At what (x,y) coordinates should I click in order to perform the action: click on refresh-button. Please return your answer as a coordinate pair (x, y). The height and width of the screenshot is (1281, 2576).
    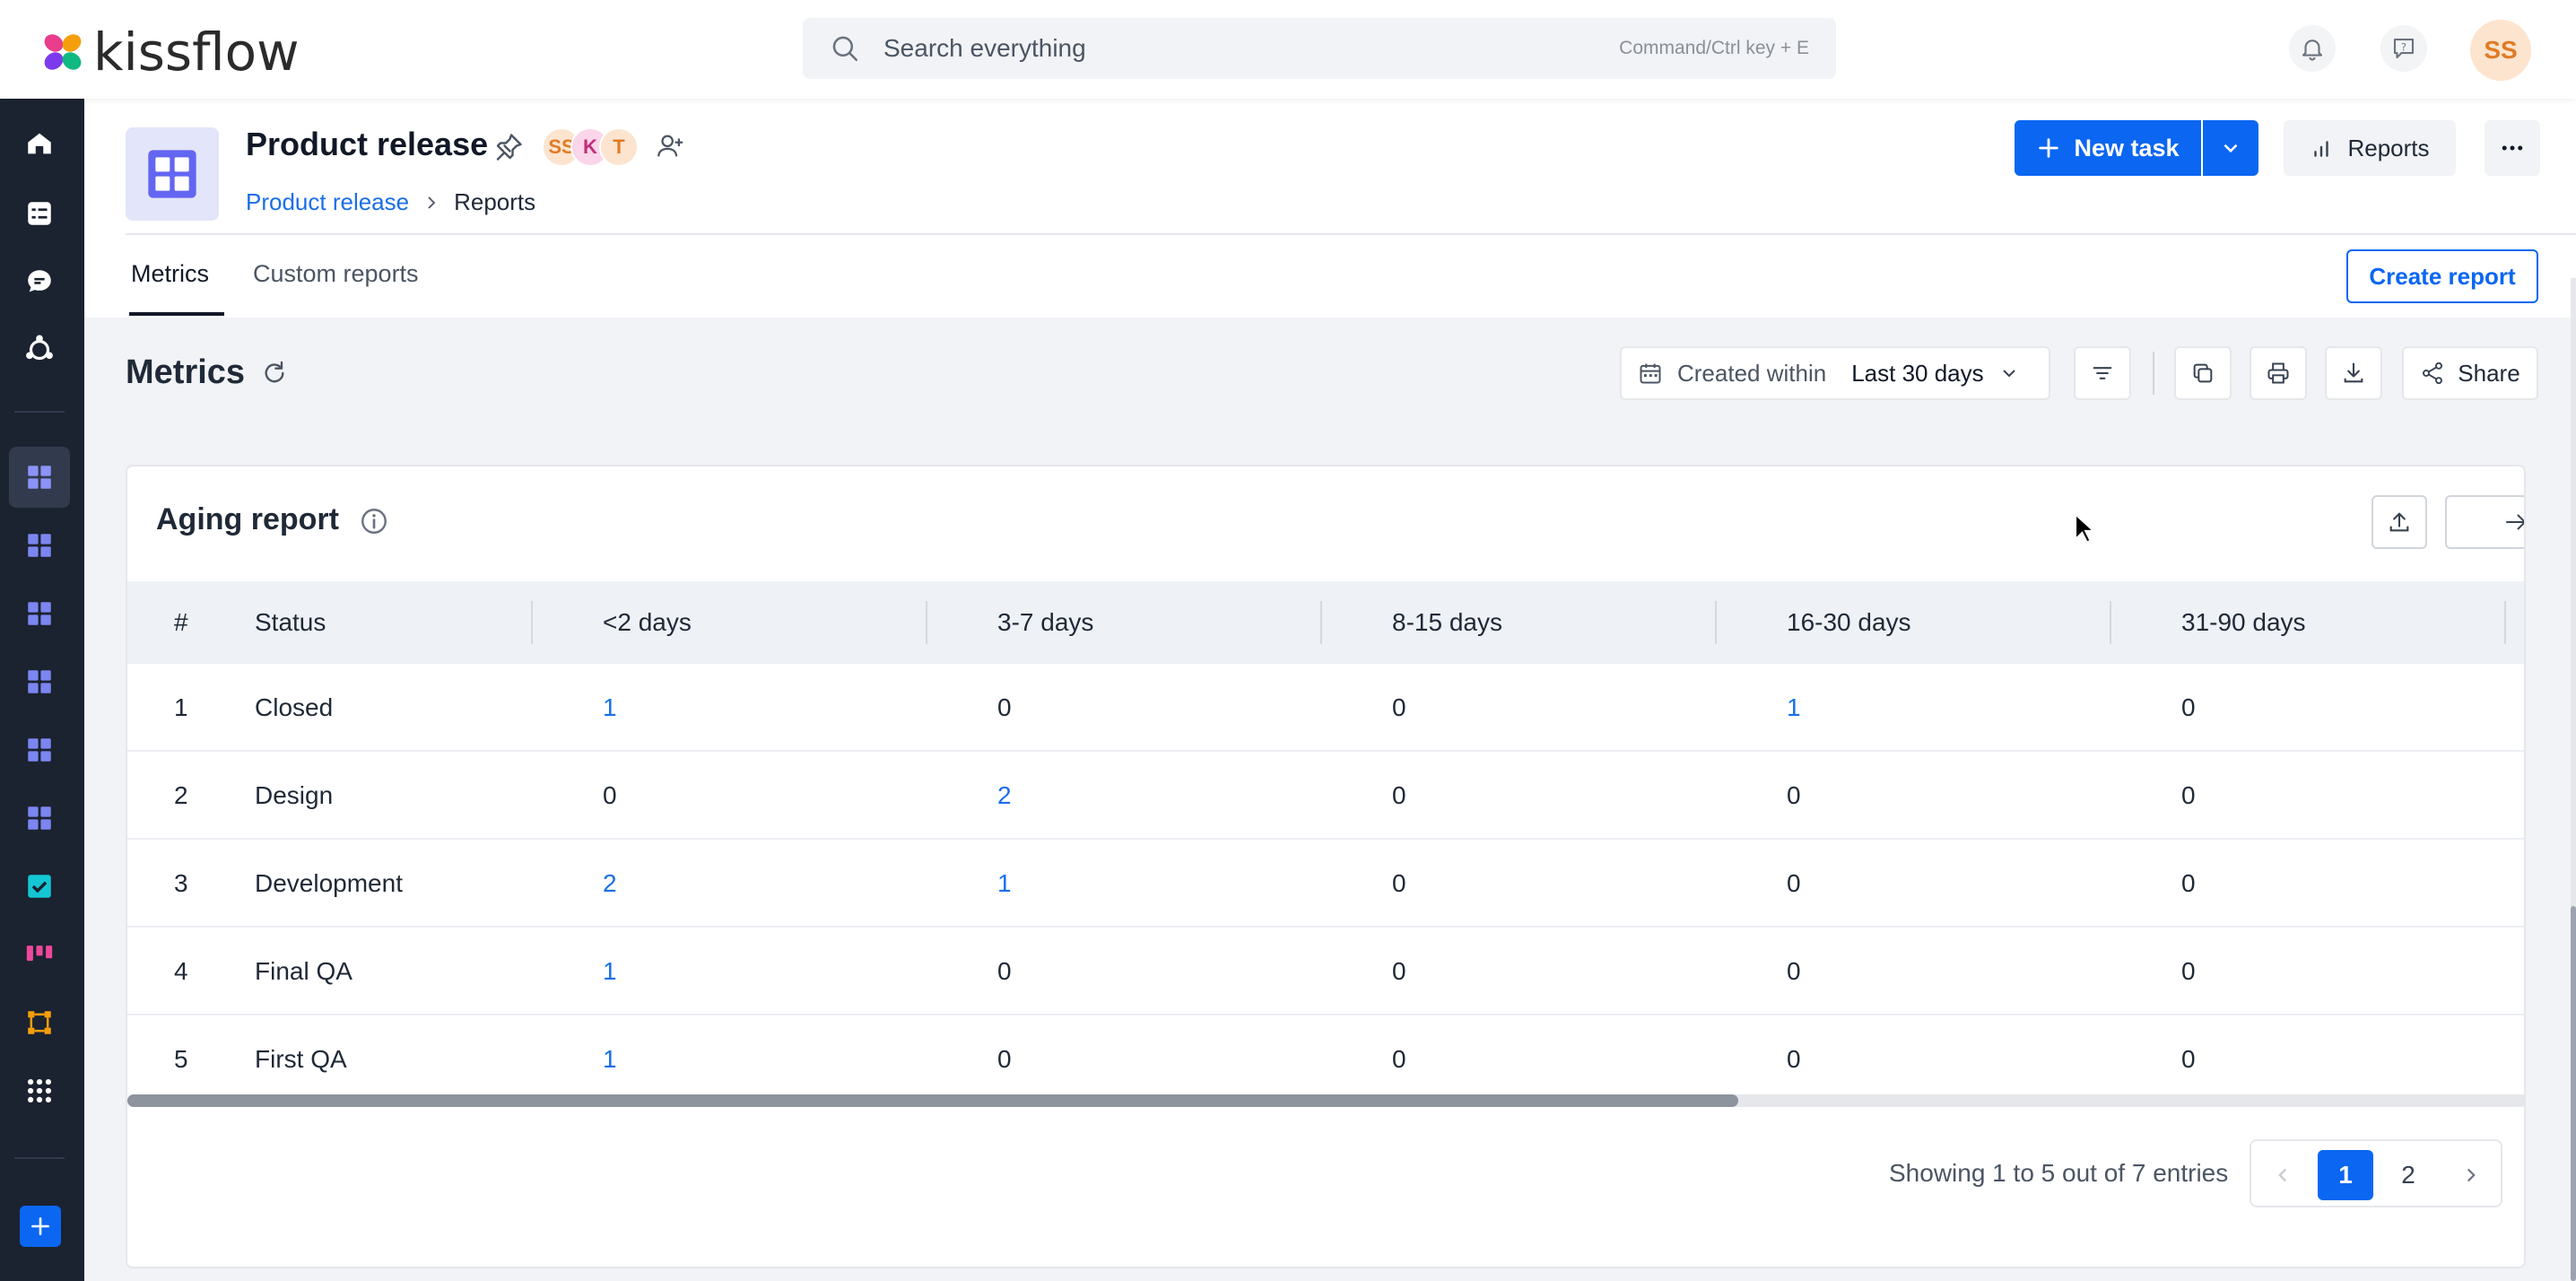
    Looking at the image, I should click on (274, 375).